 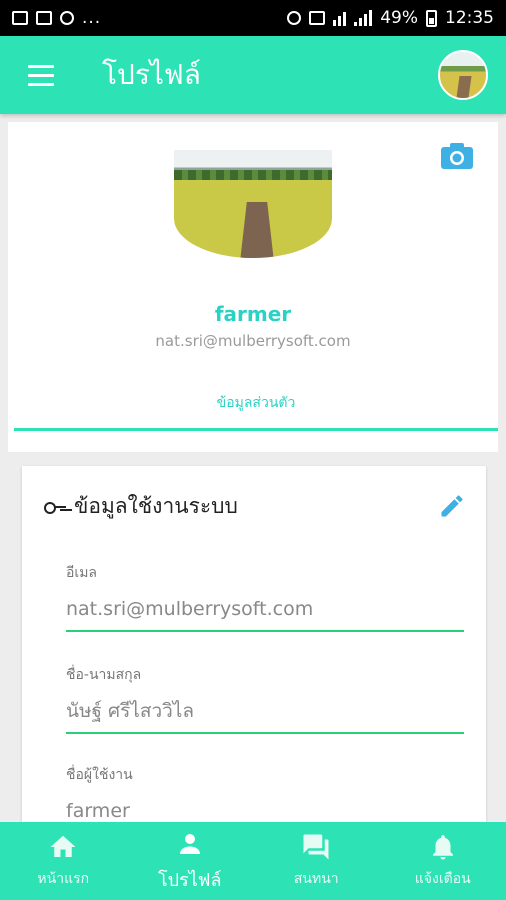 I want to click on key-icon, so click(x=55, y=507).